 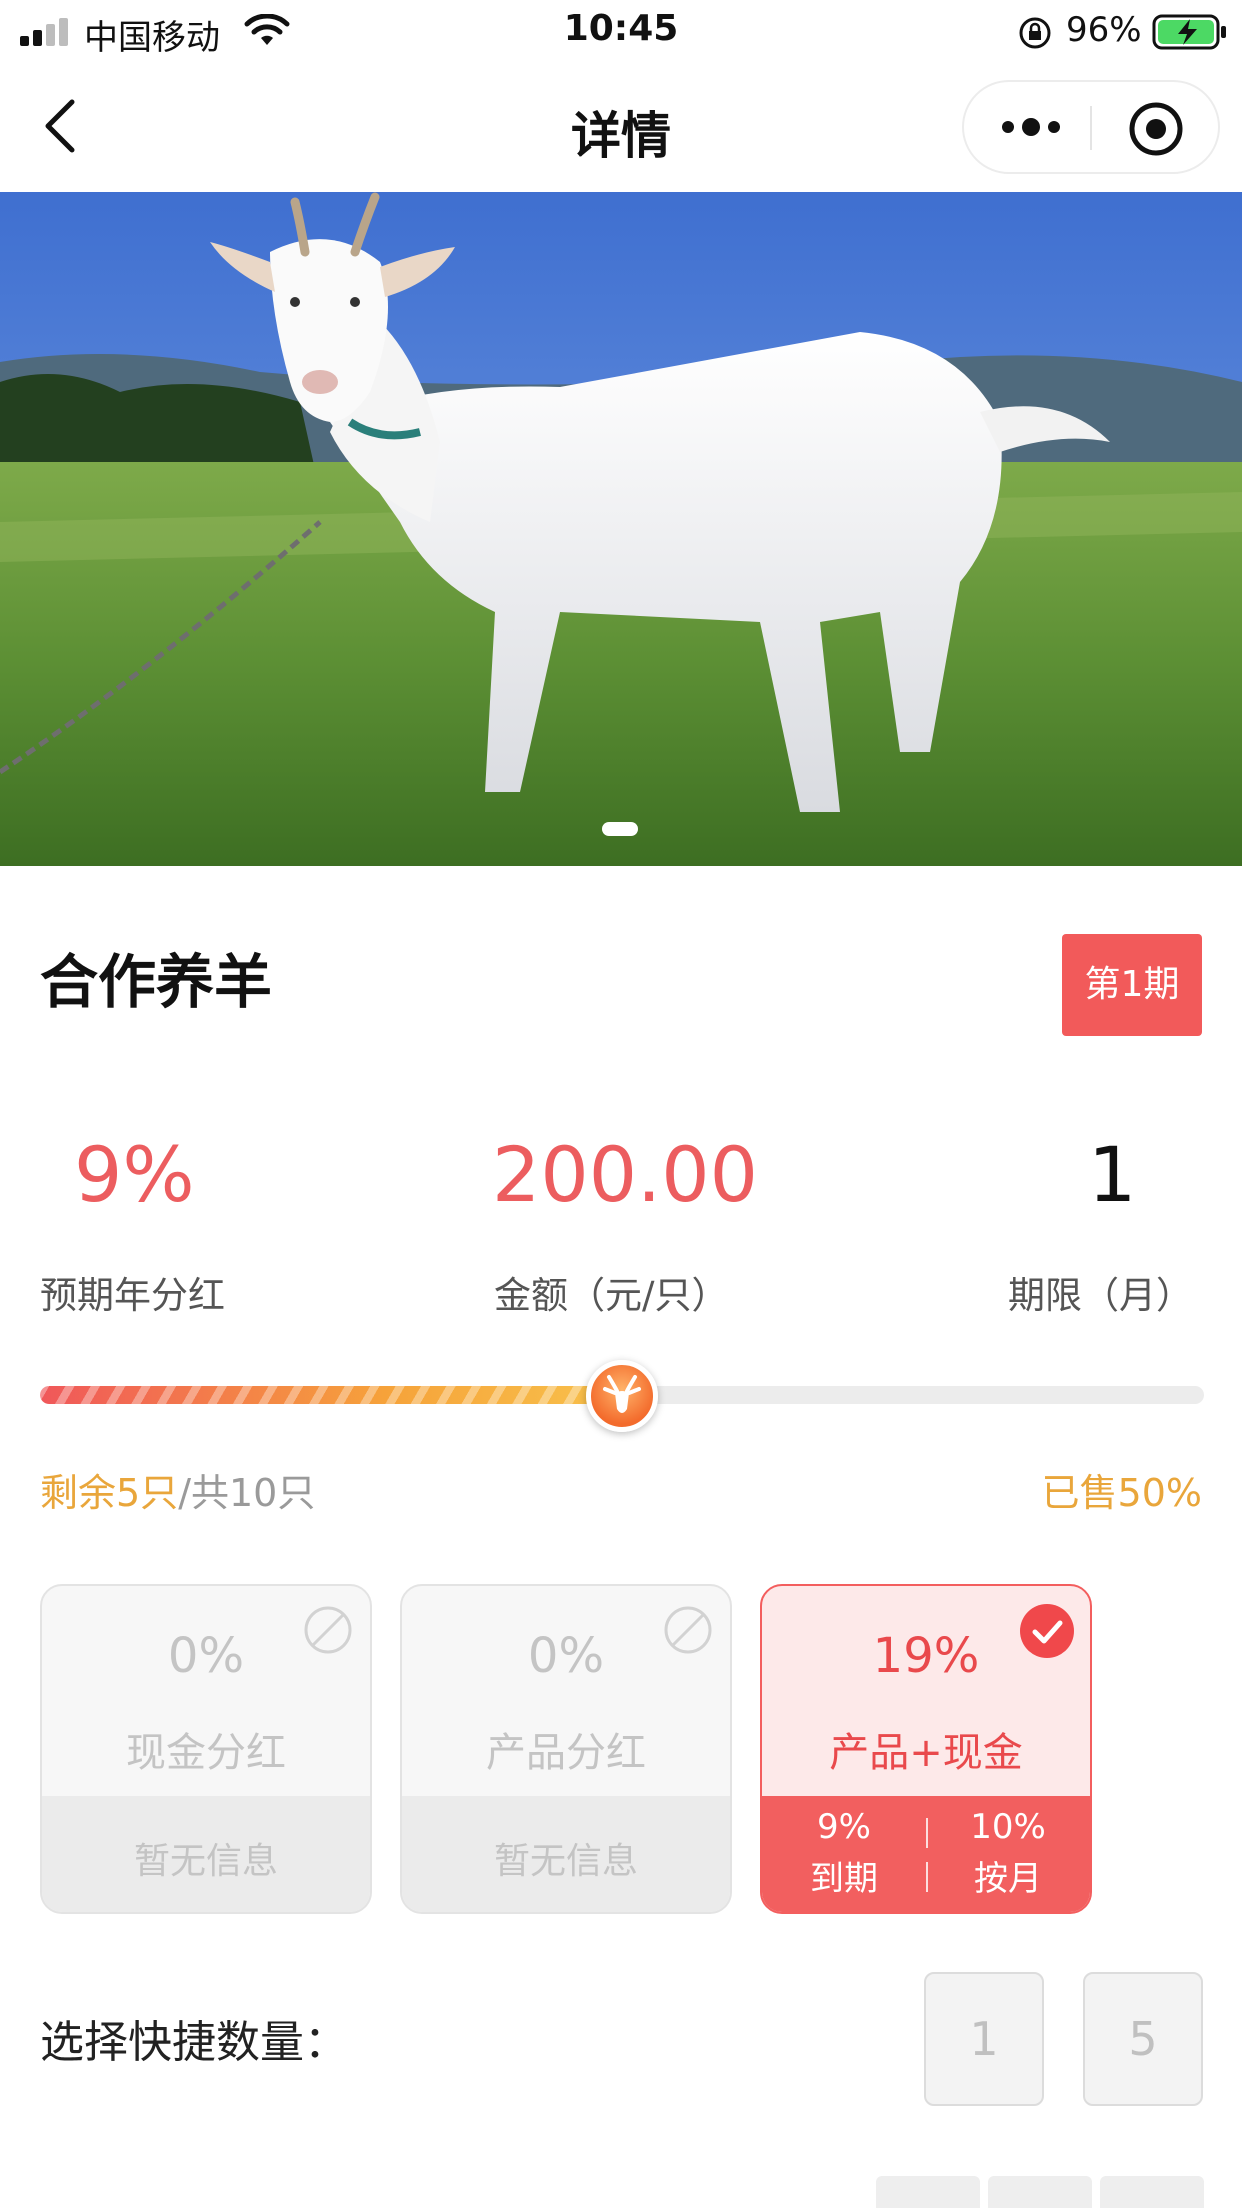 I want to click on status-bar: 中国移动 10:45 96%, so click(x=621, y=32).